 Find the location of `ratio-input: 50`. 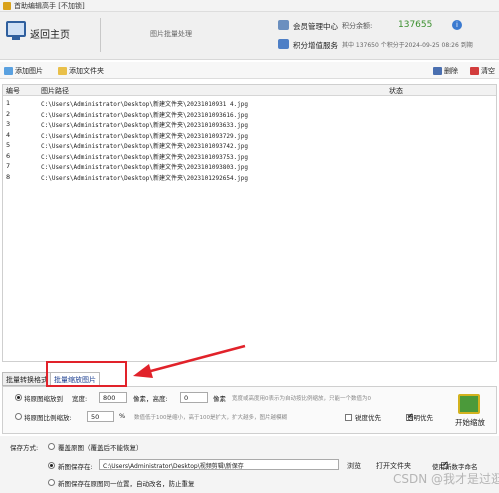

ratio-input: 50 is located at coordinates (100, 416).